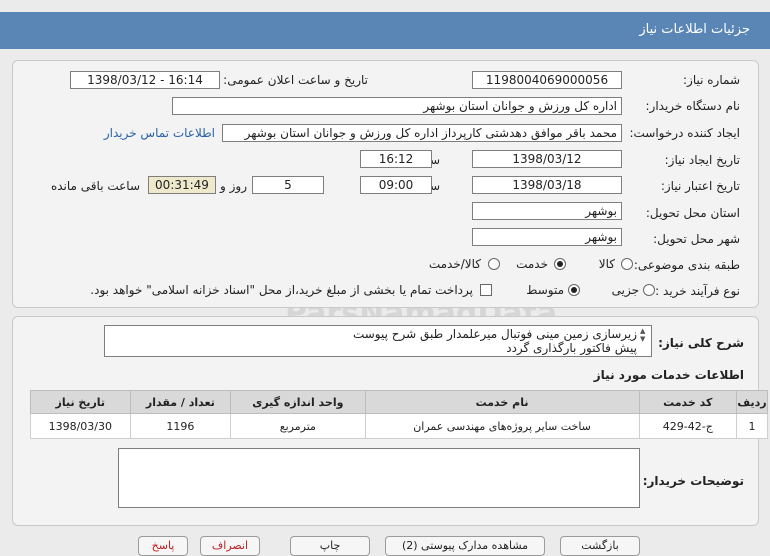 Image resolution: width=770 pixels, height=556 pixels. Describe the element at coordinates (752, 402) in the screenshot. I see `col-row: ردیف` at that location.